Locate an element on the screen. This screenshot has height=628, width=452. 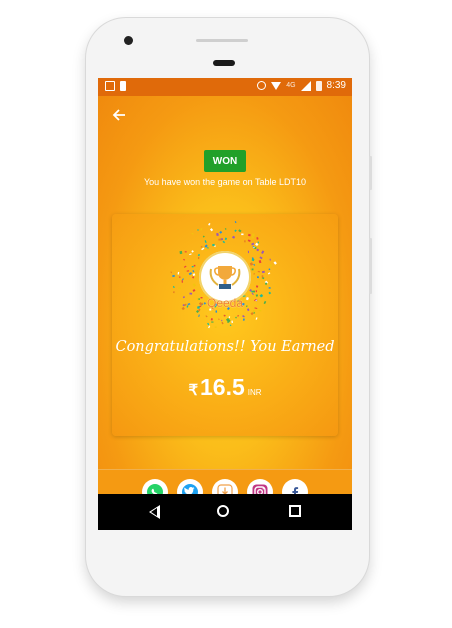
signal-icon is located at coordinates (305, 85).